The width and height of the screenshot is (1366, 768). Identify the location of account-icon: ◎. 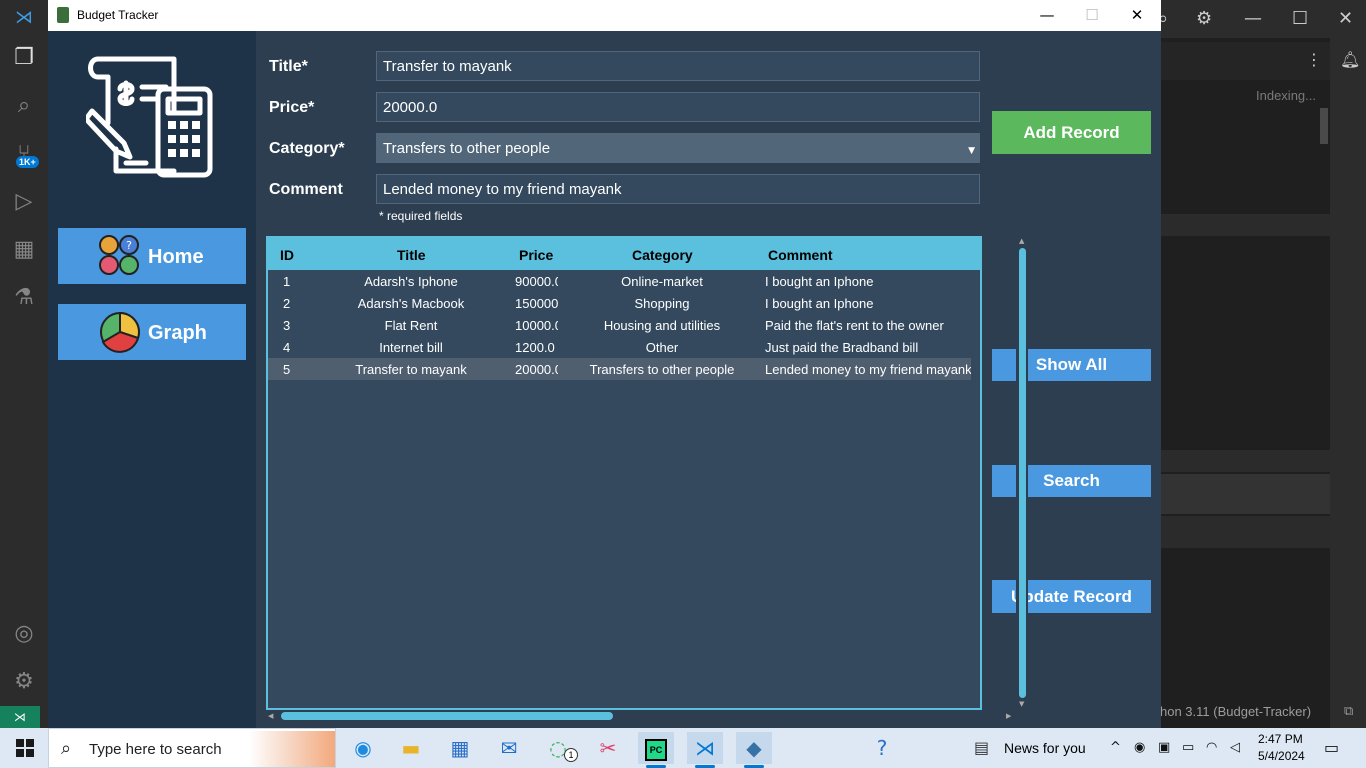
(24, 634).